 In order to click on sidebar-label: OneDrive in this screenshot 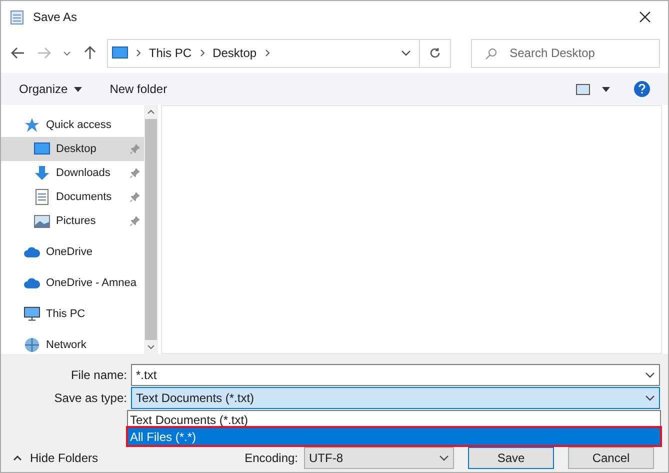, I will do `click(70, 252)`.